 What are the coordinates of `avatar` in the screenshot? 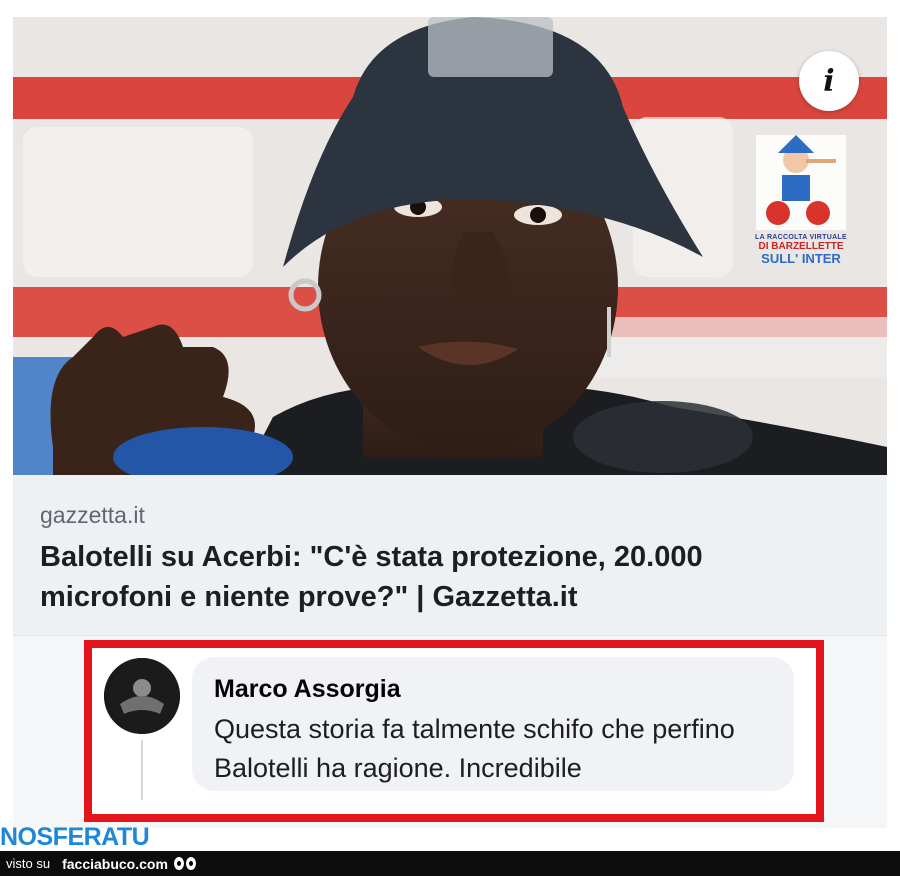 It's located at (142, 696).